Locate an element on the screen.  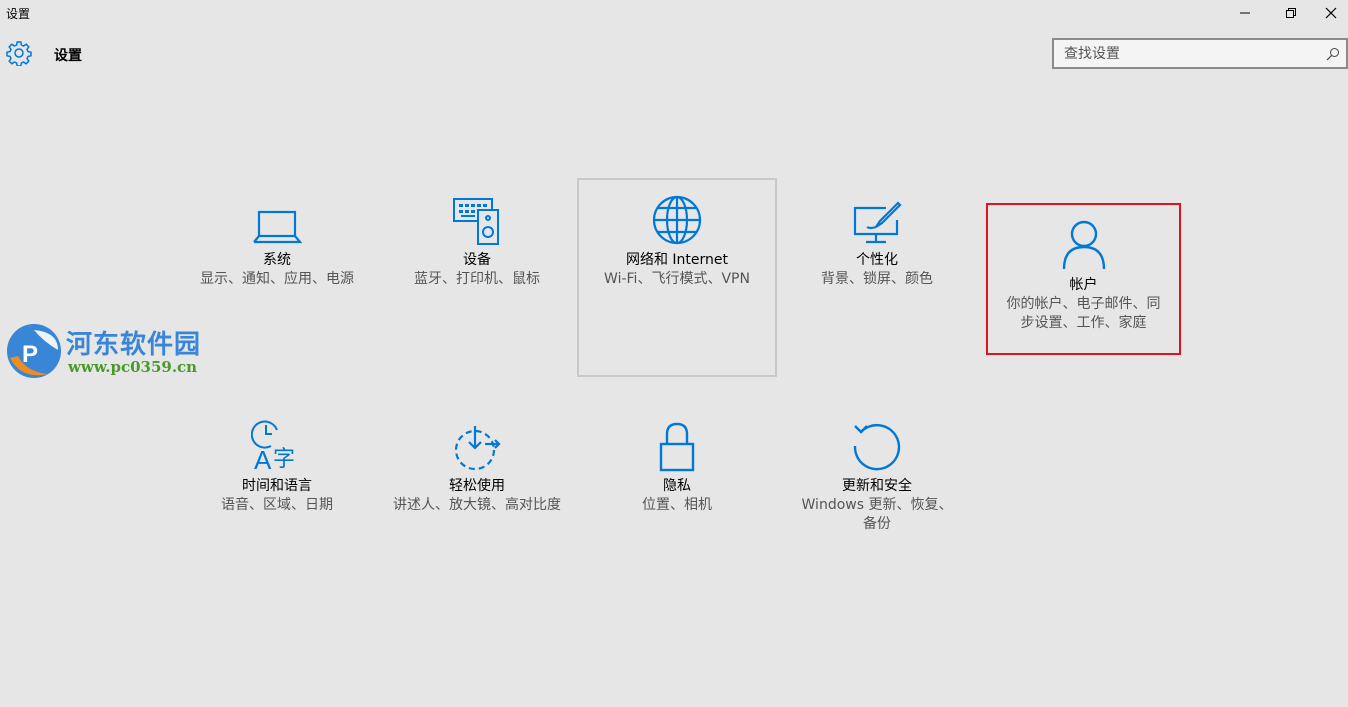
tile-ease-of-access-name: 轻松使用 is located at coordinates (477, 486).